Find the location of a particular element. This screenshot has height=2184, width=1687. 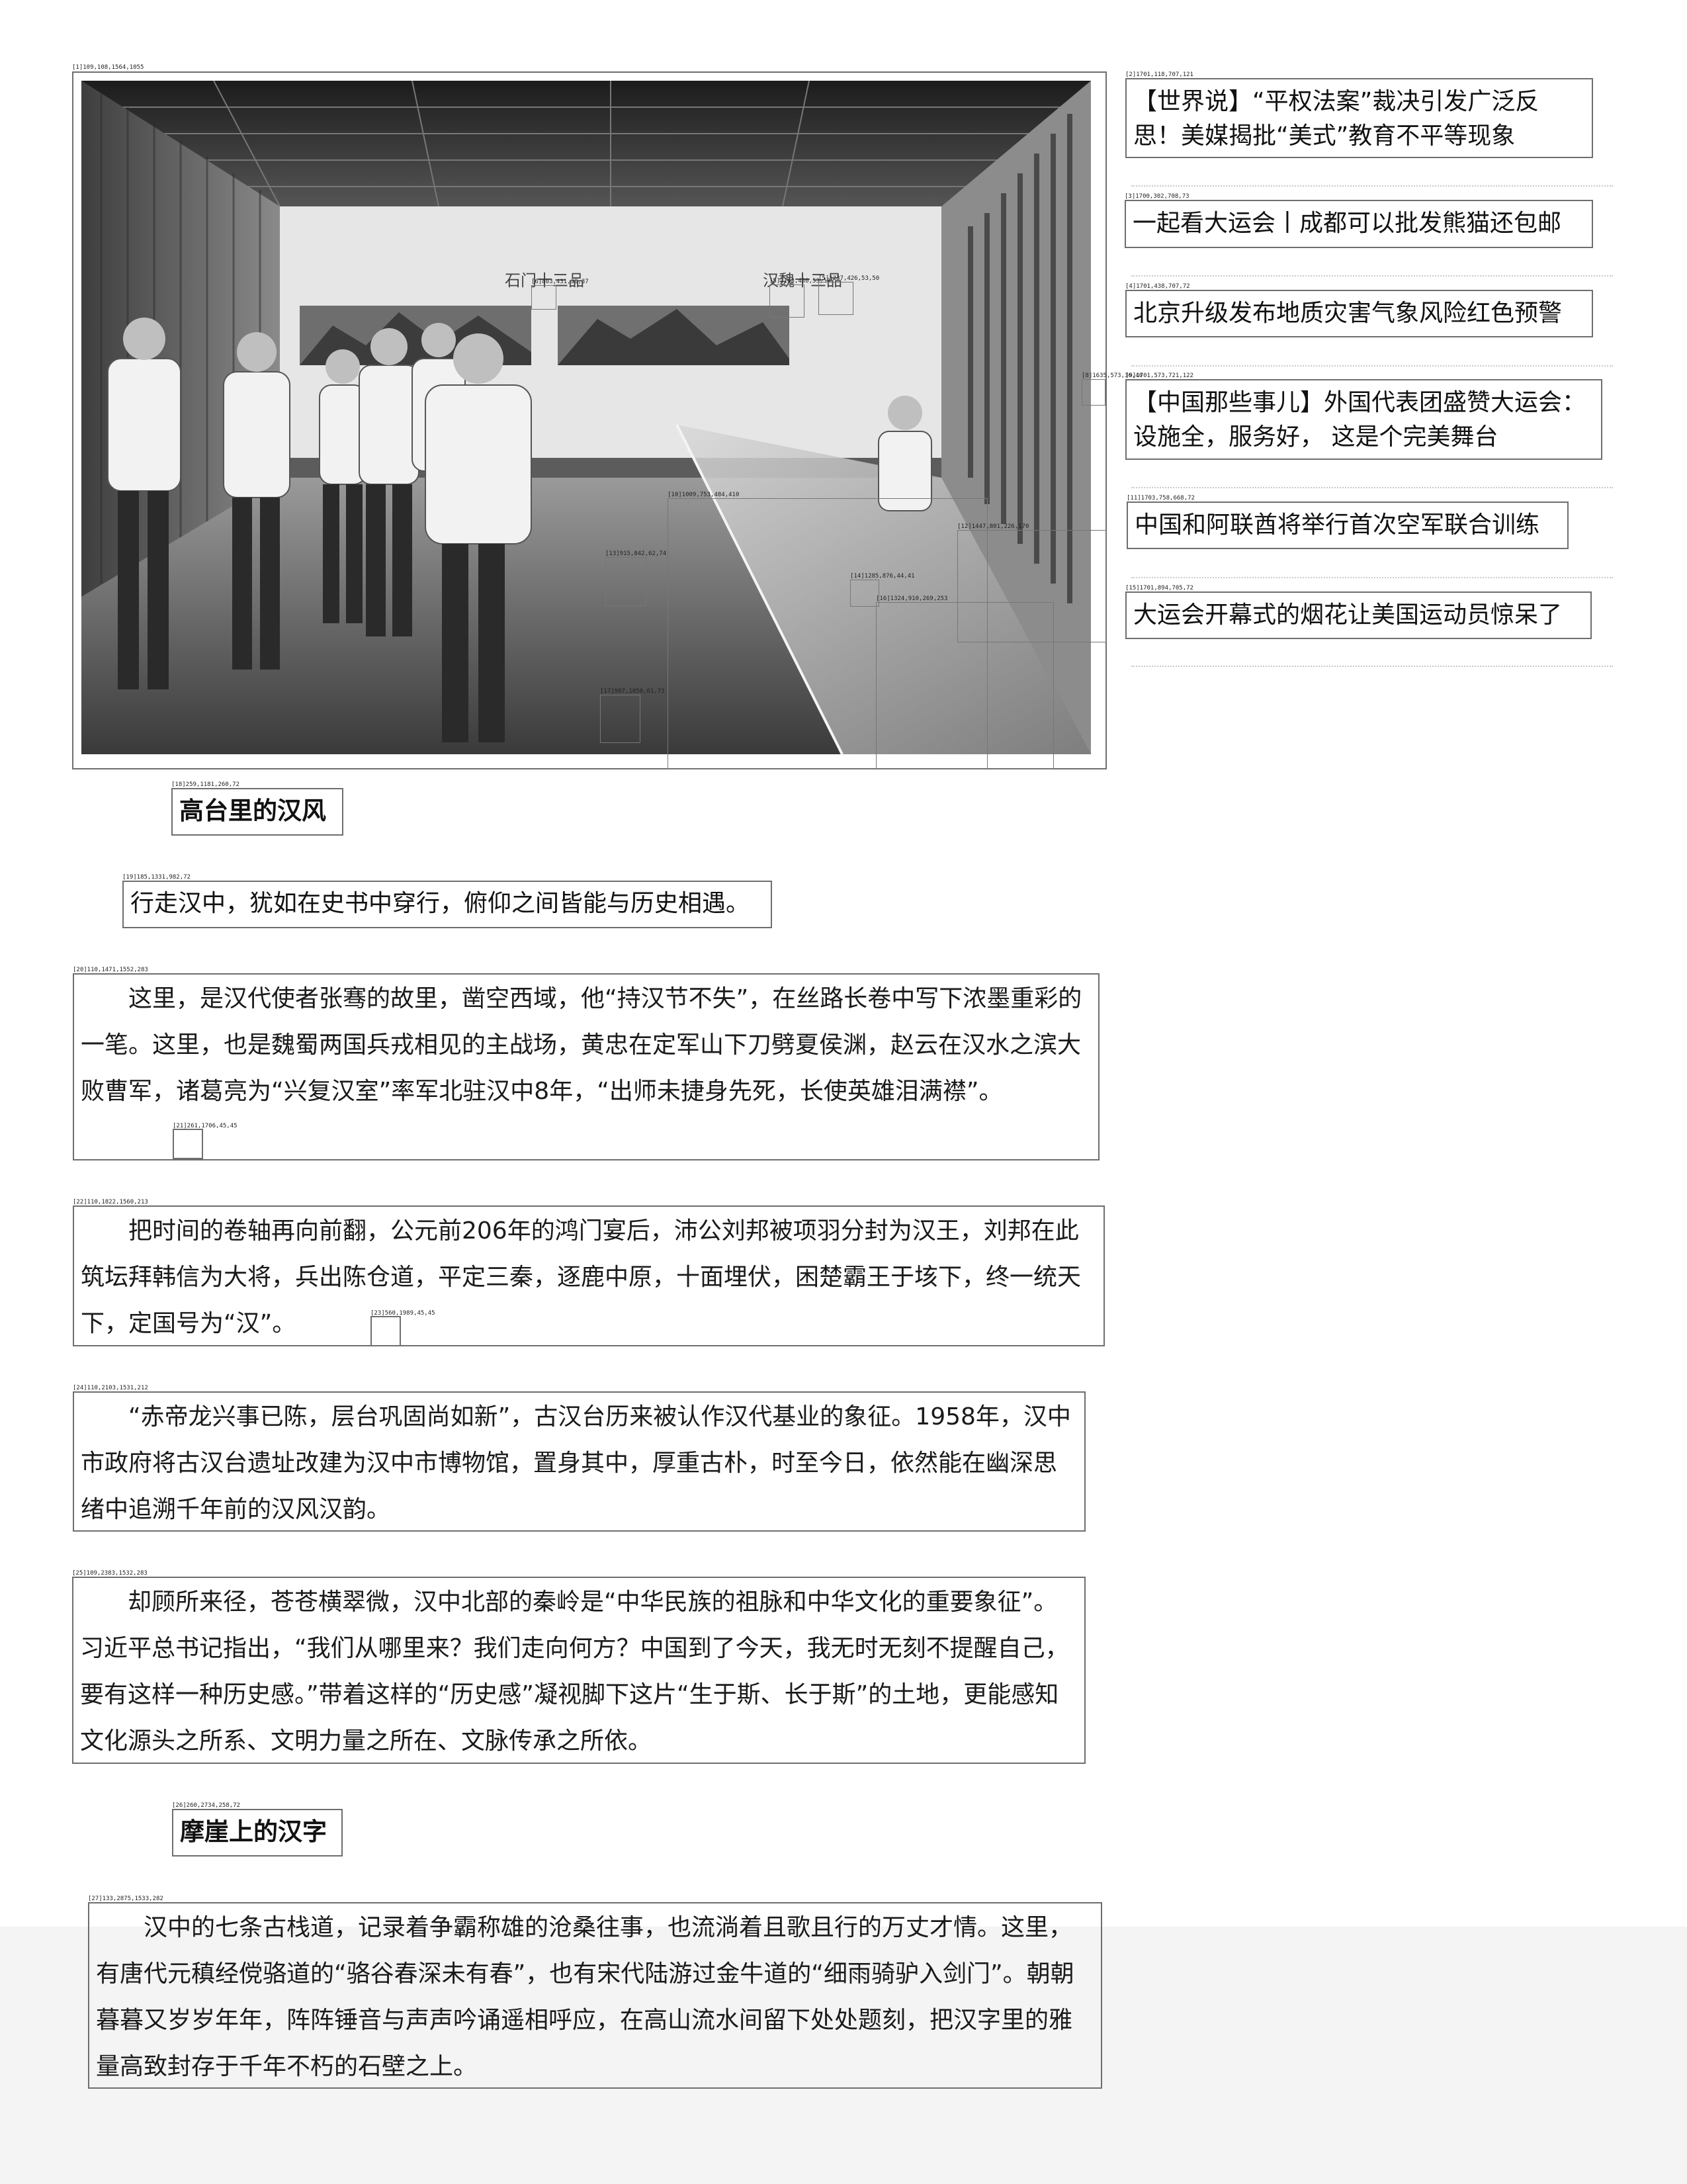

news-link-3: 北京升级发布地质灾害气象风险红色预警 is located at coordinates (1359, 313).